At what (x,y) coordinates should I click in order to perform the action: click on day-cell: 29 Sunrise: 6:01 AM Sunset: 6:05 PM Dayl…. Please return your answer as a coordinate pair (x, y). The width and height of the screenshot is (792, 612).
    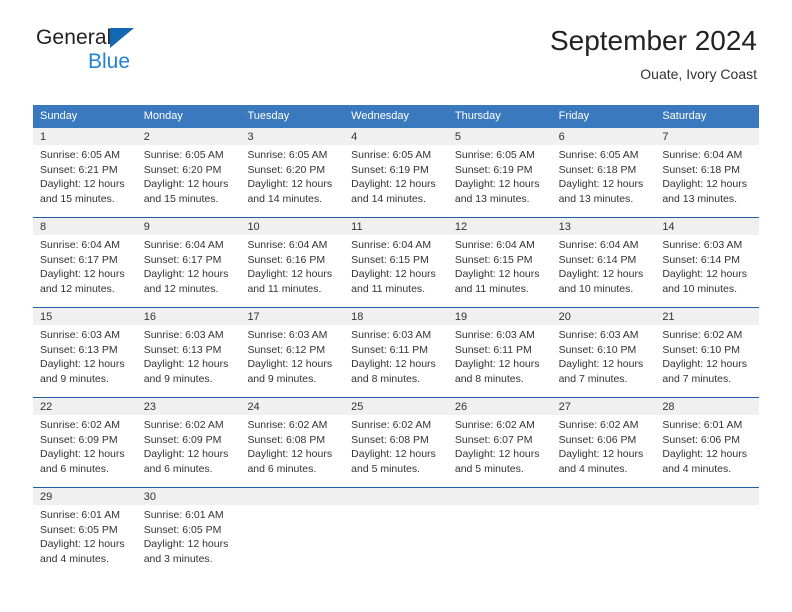
    Looking at the image, I should click on (85, 532).